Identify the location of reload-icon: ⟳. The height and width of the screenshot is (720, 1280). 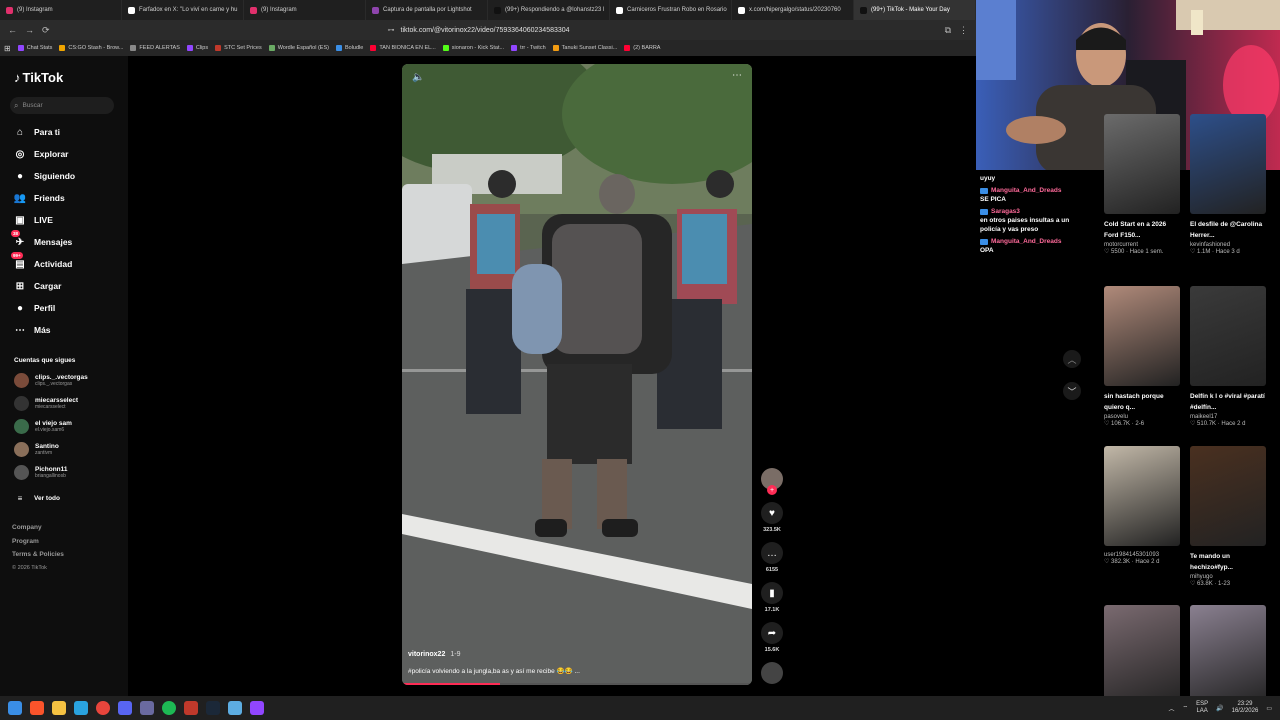
(46, 30).